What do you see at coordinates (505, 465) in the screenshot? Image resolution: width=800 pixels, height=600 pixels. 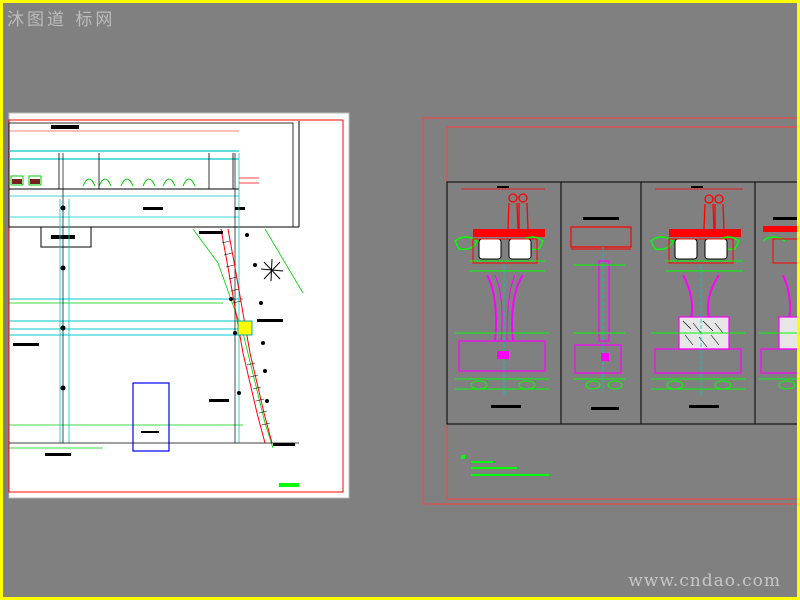 I see `notes-block` at bounding box center [505, 465].